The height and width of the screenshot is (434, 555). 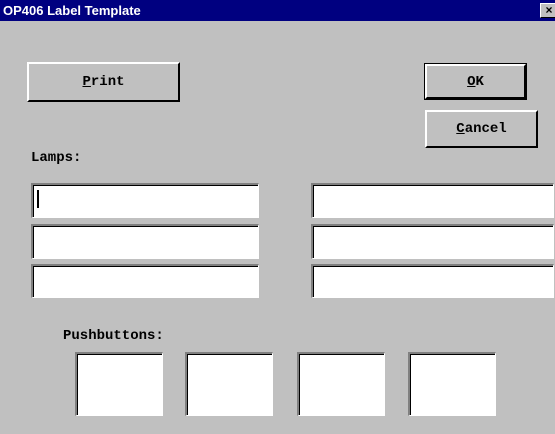 I want to click on print-label-rest: rint, so click(x=107, y=82).